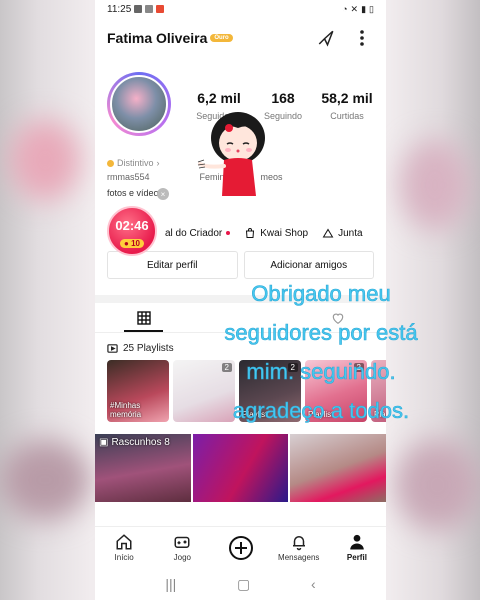  I want to click on playlists-title: 25 Playlists, so click(148, 348).